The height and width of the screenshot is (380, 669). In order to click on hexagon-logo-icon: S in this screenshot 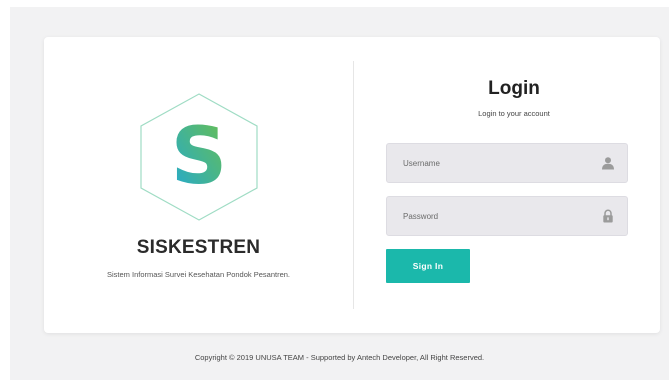, I will do `click(199, 157)`.